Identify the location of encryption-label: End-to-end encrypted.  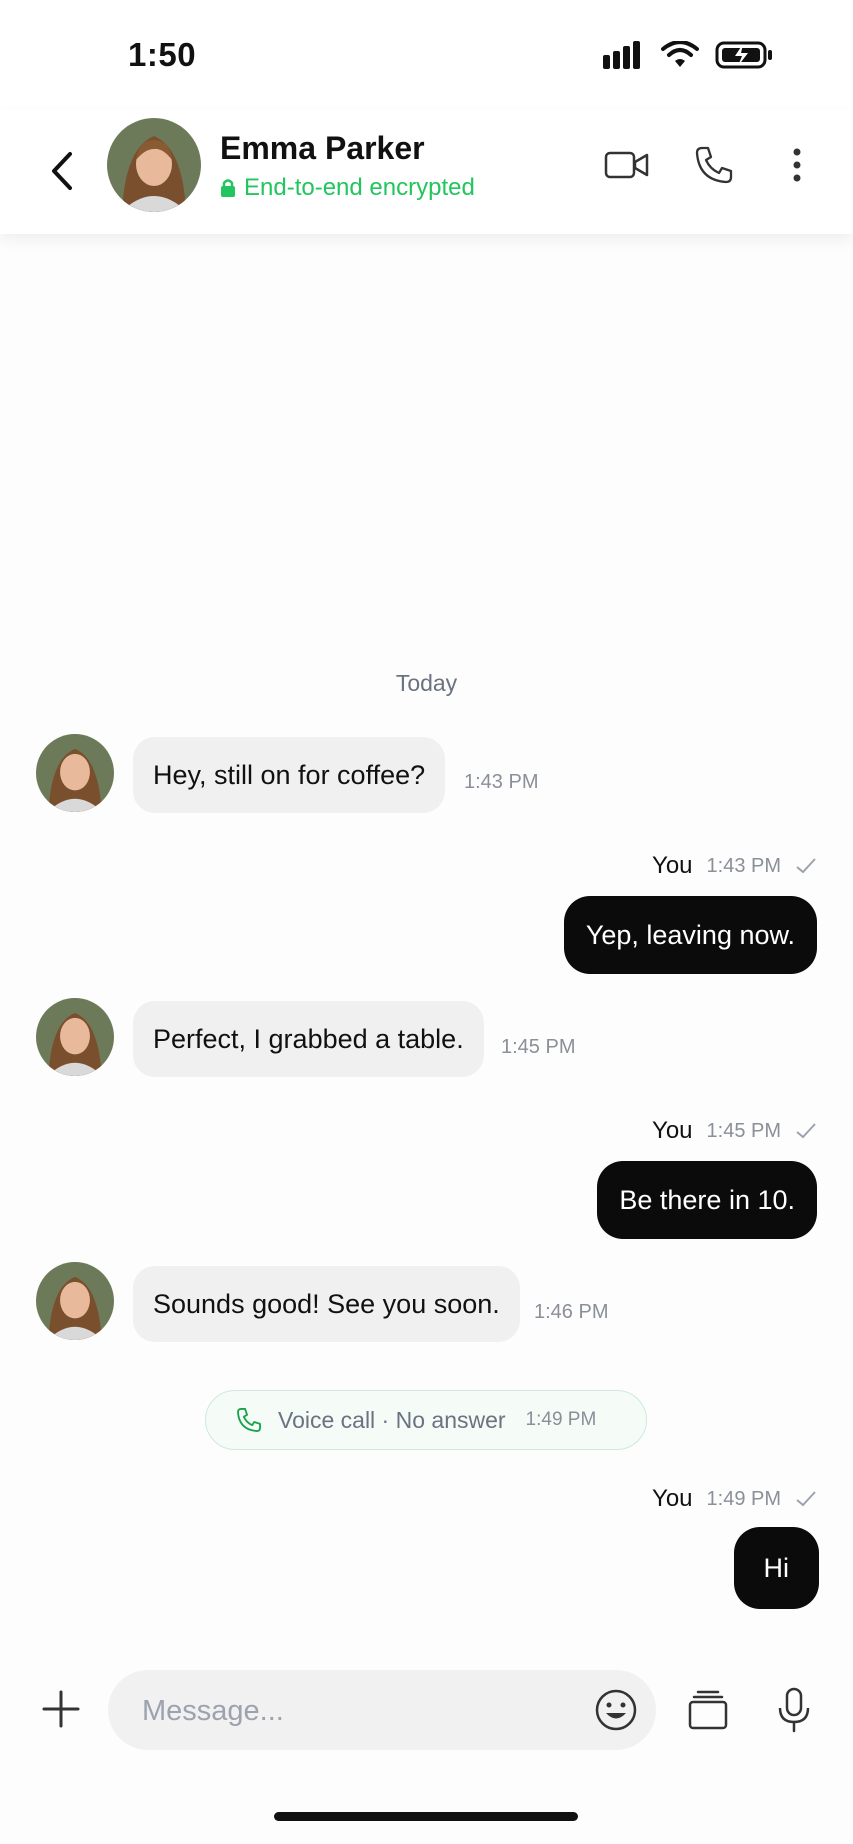
(359, 187).